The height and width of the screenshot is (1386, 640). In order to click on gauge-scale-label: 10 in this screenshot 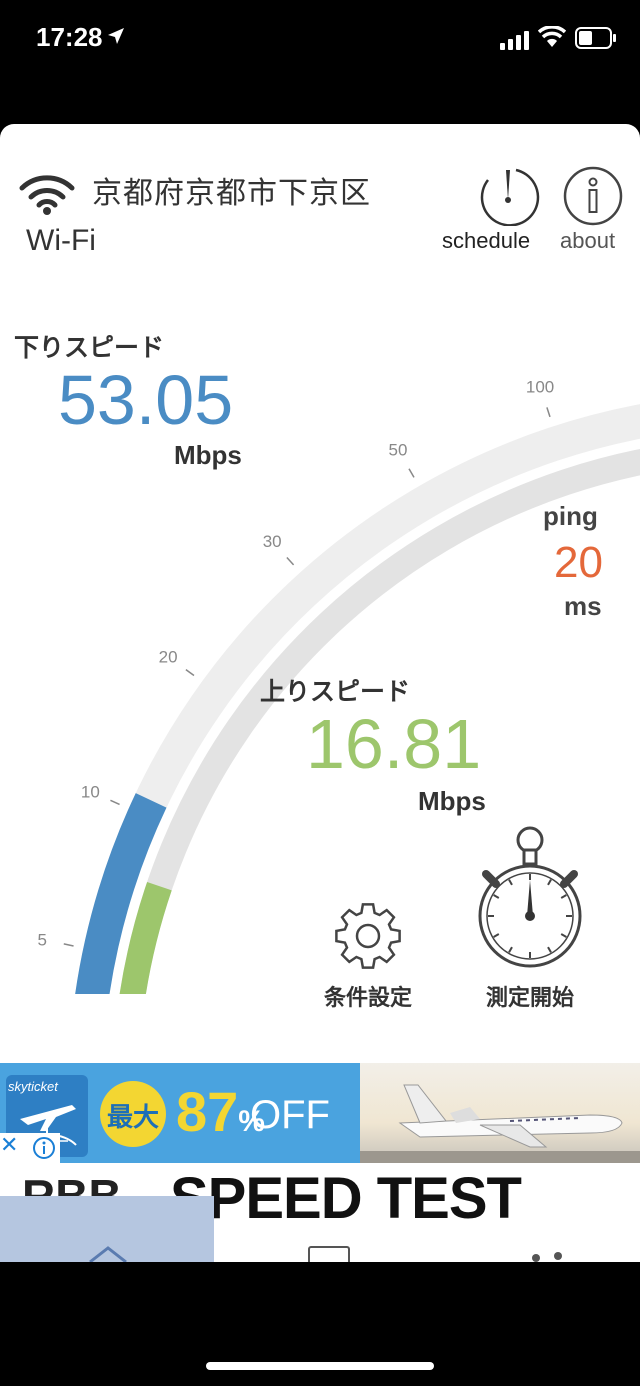, I will do `click(90, 791)`.